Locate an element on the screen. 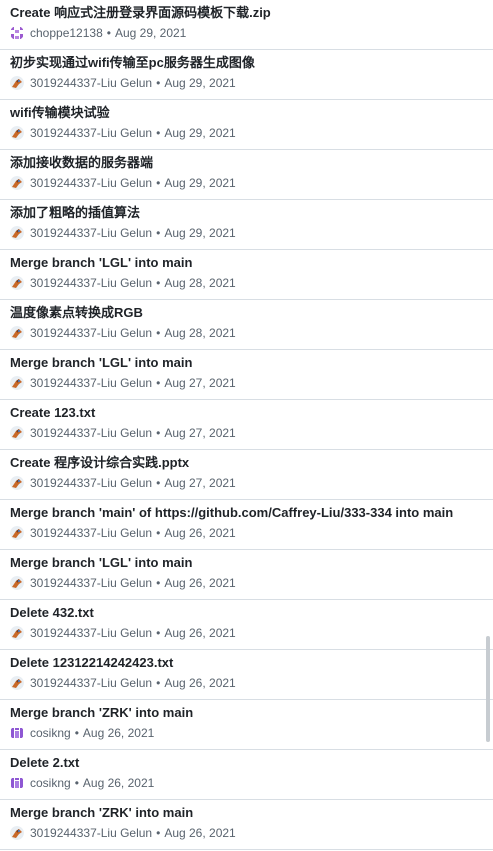 Image resolution: width=493 pixels, height=851 pixels. commit-date: Aug 28, 2021 is located at coordinates (200, 333).